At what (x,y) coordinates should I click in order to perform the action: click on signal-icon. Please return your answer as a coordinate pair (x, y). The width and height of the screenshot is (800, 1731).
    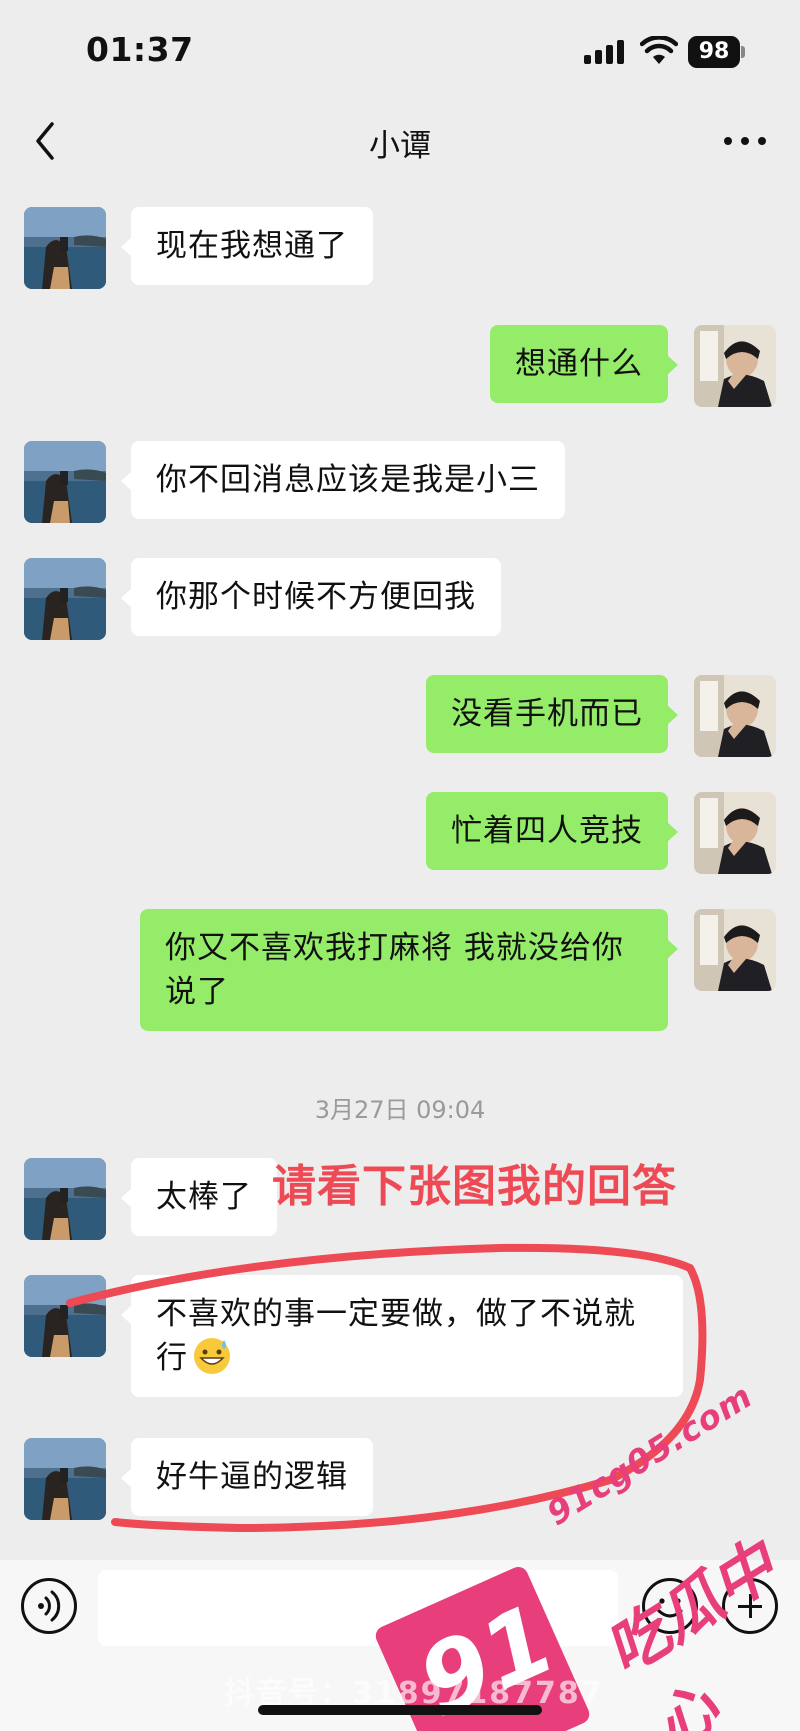
    Looking at the image, I should click on (605, 52).